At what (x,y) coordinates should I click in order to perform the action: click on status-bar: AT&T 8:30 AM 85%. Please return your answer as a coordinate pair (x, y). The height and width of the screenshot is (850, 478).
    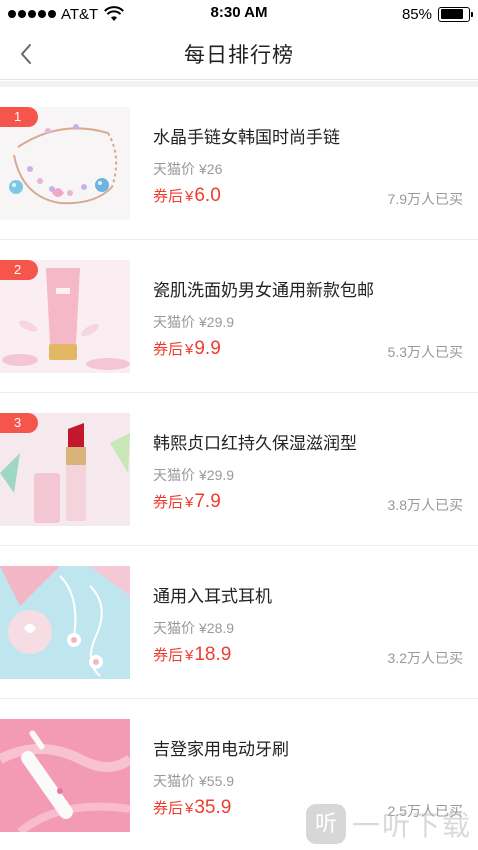
    Looking at the image, I should click on (239, 14).